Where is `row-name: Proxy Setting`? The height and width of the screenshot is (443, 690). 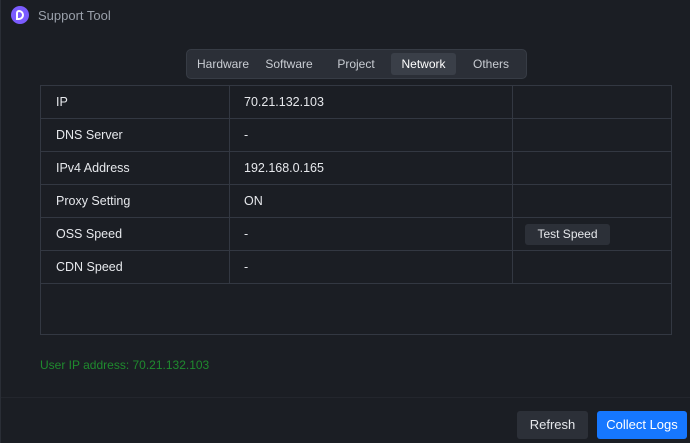 row-name: Proxy Setting is located at coordinates (135, 201).